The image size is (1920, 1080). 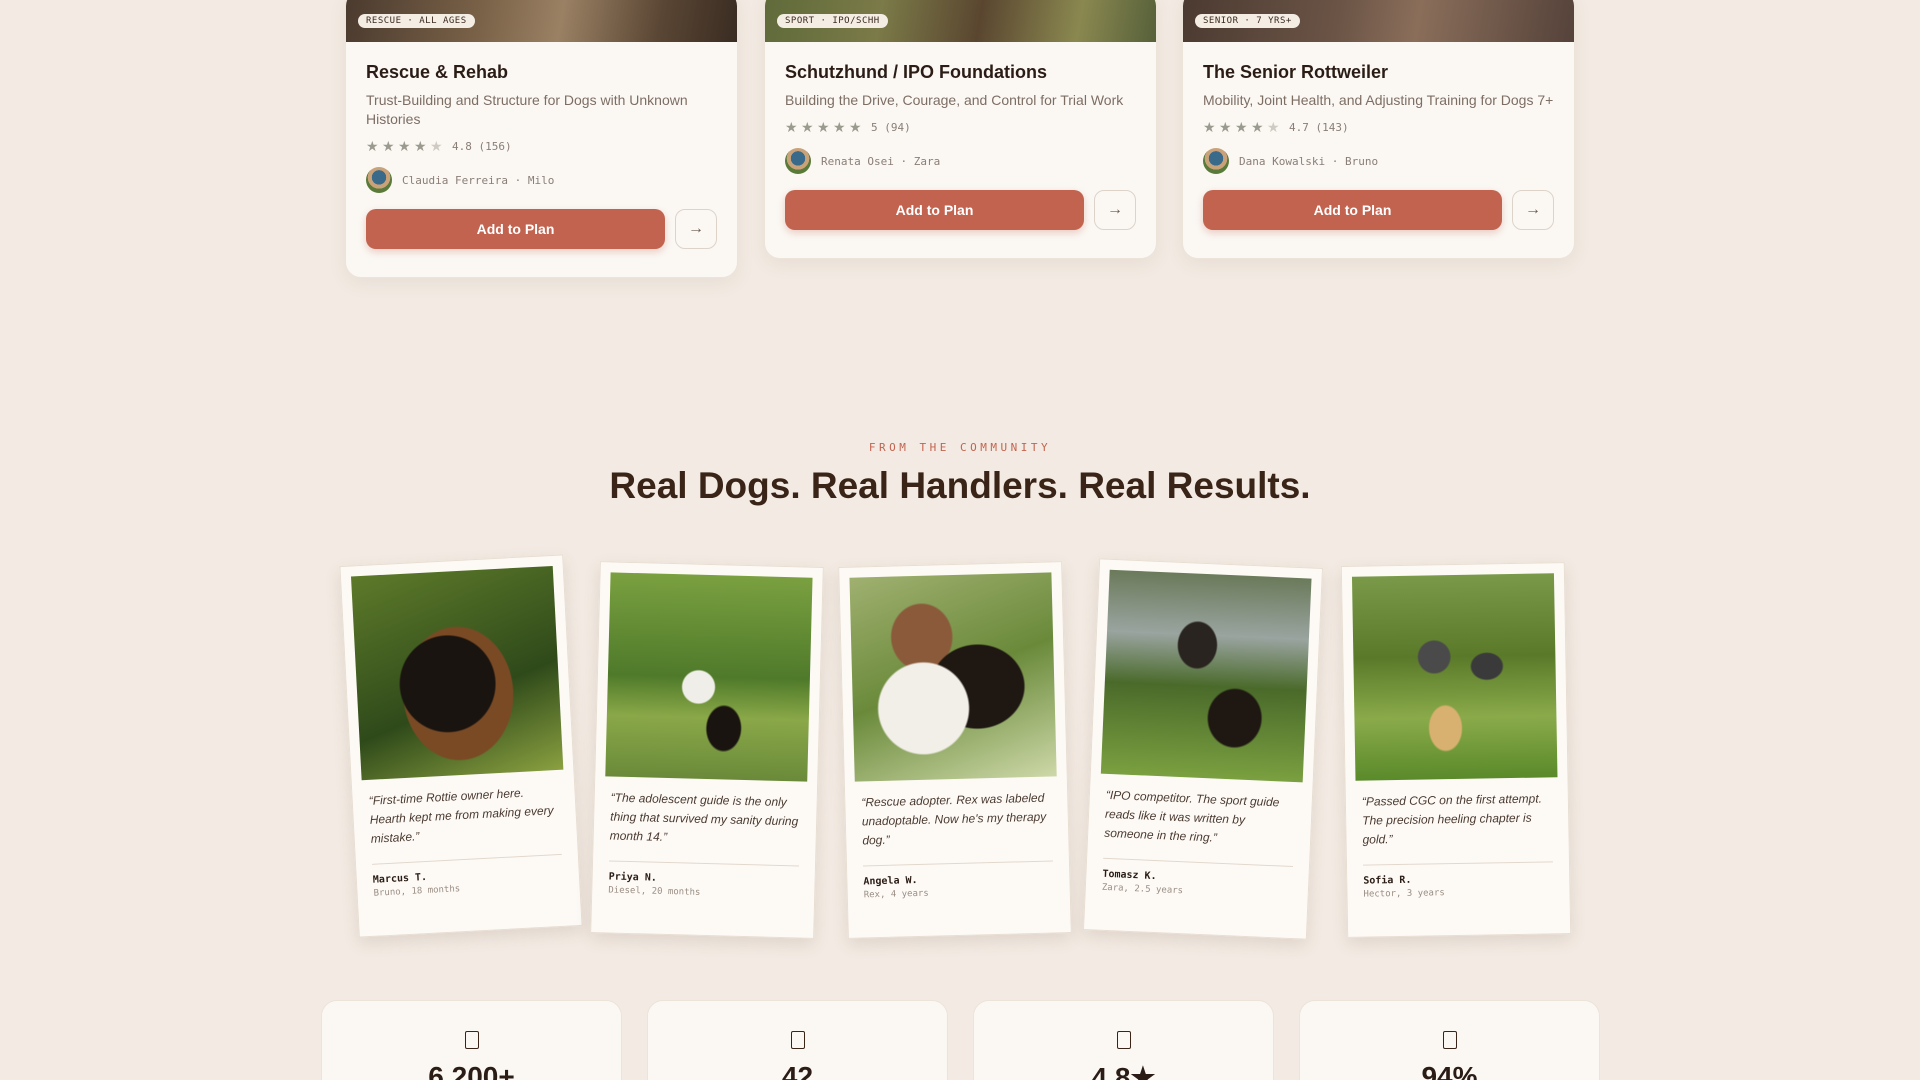 I want to click on course-rating: ★ ★ ★ ★ ★ 5 (94), so click(x=960, y=127).